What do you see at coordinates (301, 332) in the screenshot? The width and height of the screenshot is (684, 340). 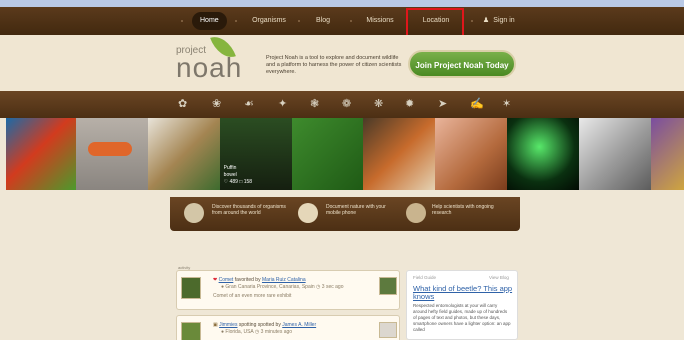 I see `feed-meta: ● Florida, USA ◷ 3 minutes ago` at bounding box center [301, 332].